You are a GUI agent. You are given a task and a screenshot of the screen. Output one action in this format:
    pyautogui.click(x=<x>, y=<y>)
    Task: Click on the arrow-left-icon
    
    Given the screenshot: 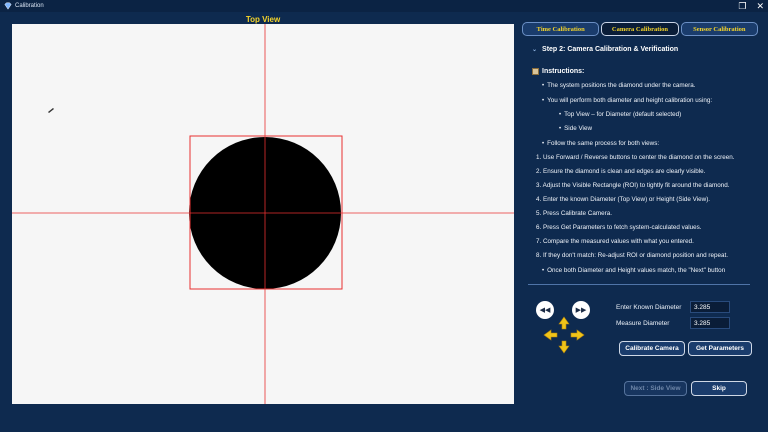 What is the action you would take?
    pyautogui.click(x=550, y=335)
    